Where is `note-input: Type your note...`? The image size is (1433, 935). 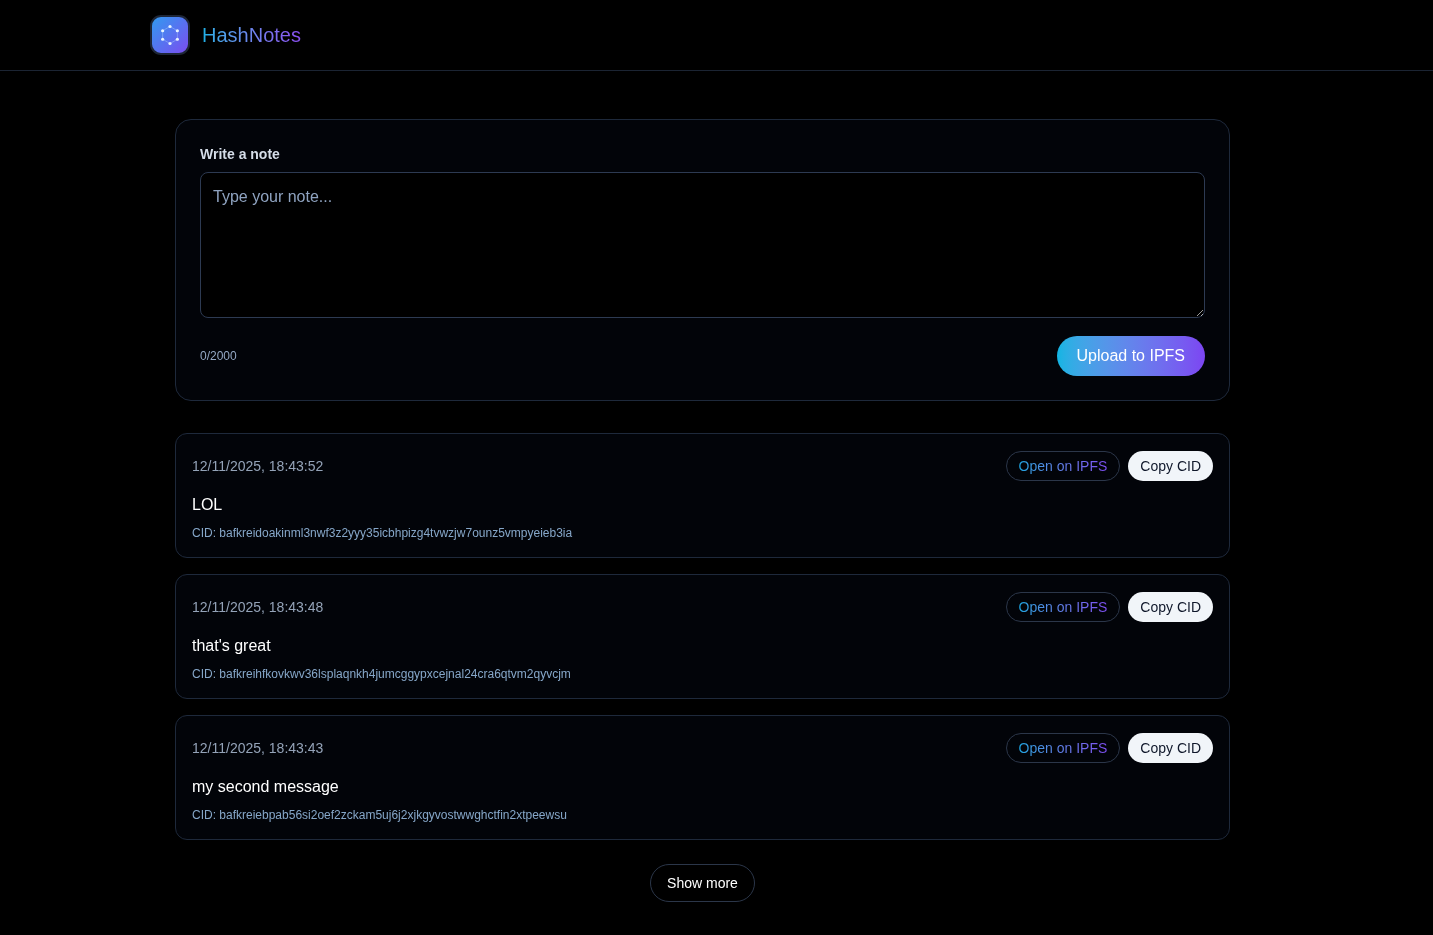
note-input: Type your note... is located at coordinates (702, 245).